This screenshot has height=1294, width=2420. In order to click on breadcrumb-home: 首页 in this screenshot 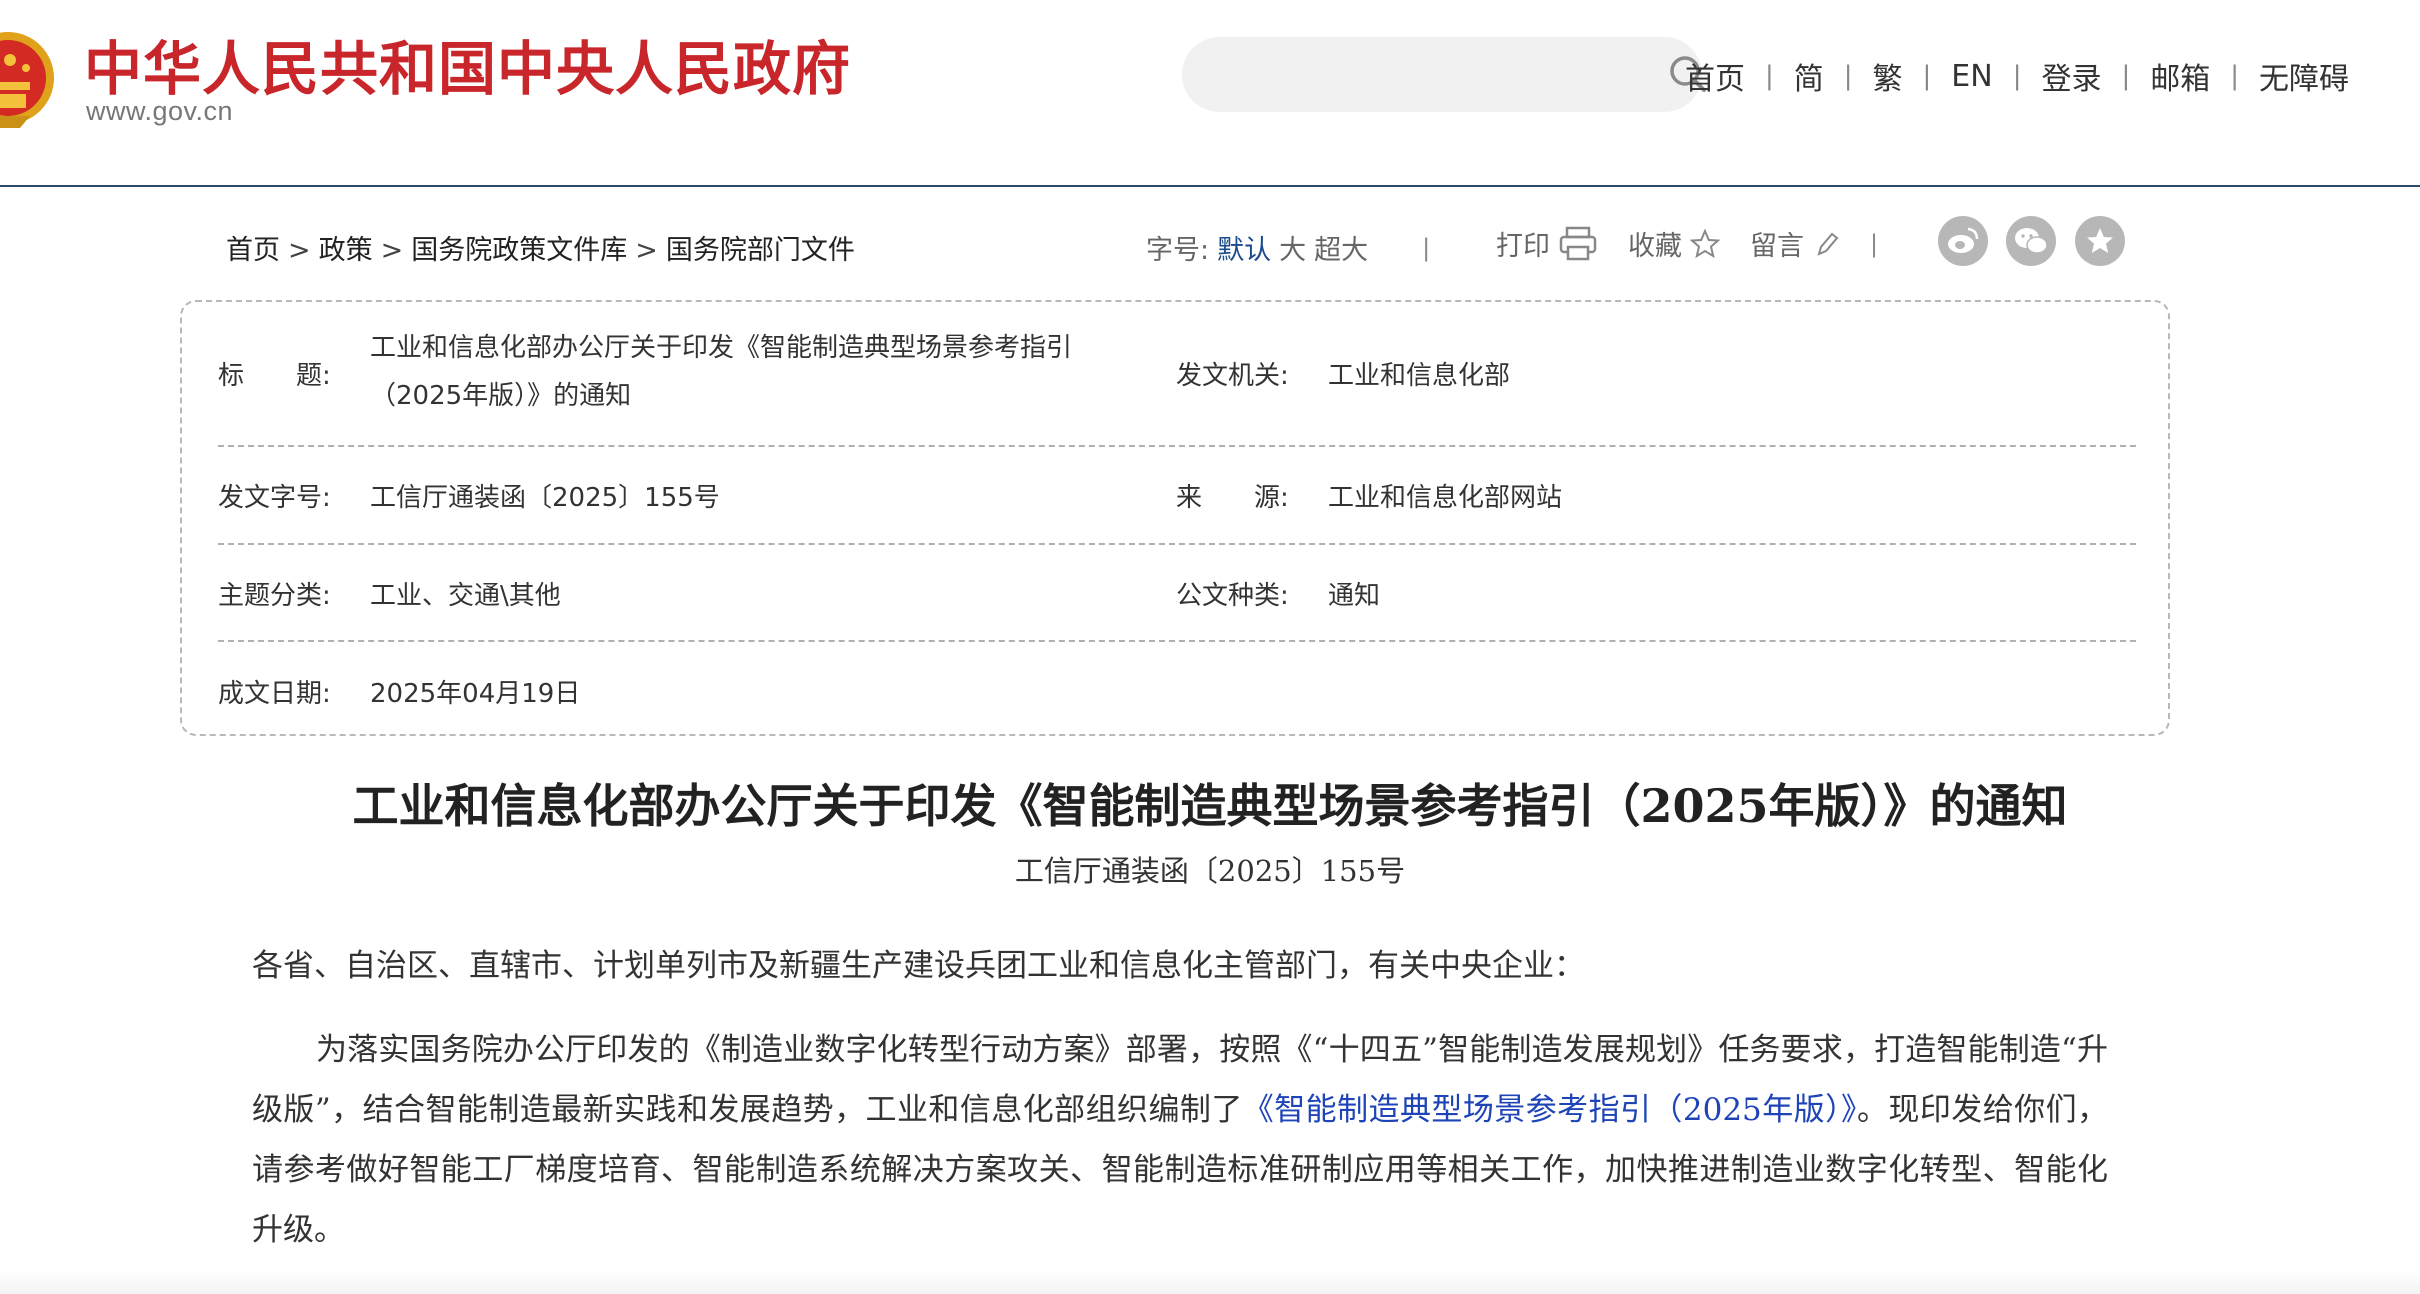, I will do `click(253, 250)`.